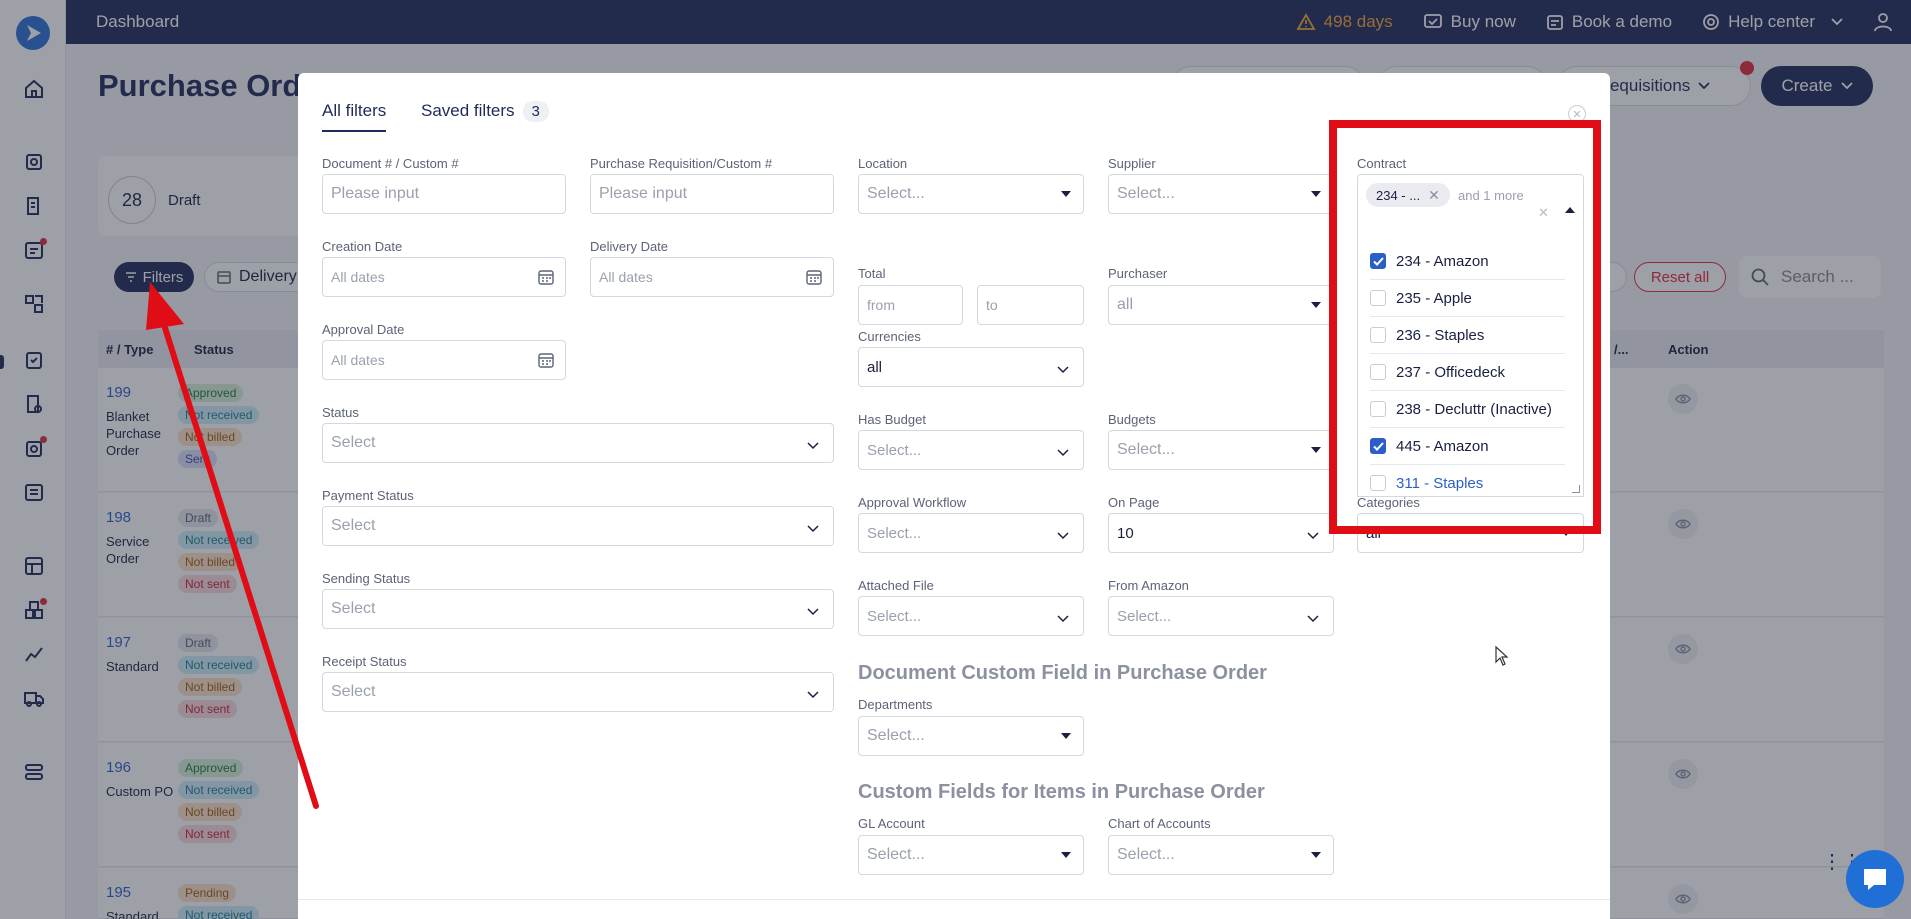  I want to click on payment-status-label: Payment Status, so click(368, 495).